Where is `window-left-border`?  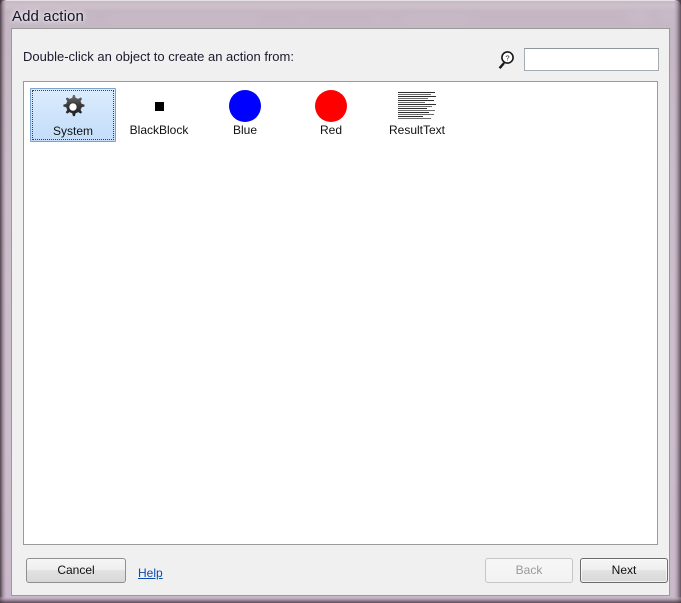 window-left-border is located at coordinates (3, 301).